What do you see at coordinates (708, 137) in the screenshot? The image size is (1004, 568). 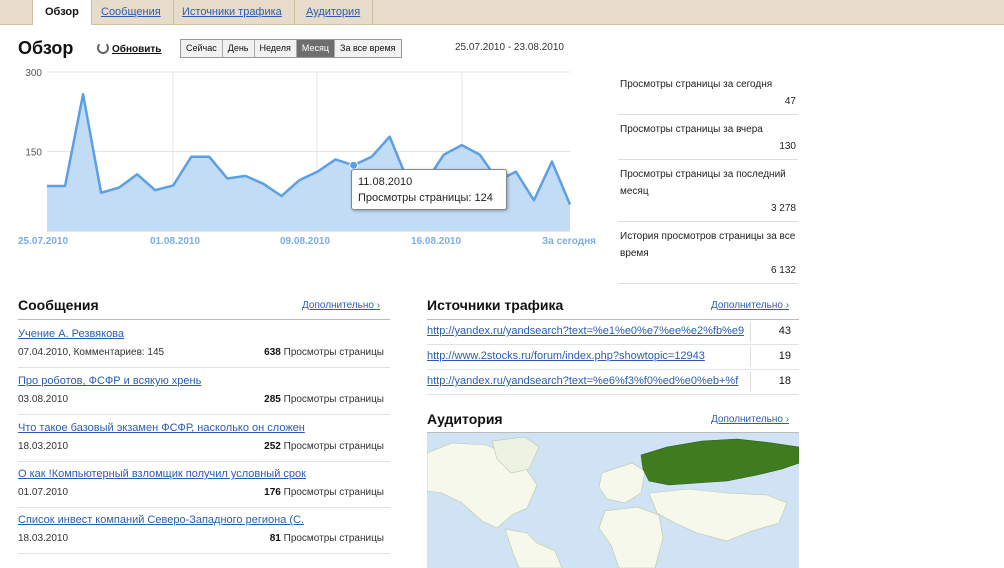 I see `stat-yesterday: Просмотры страницы за вчера 130` at bounding box center [708, 137].